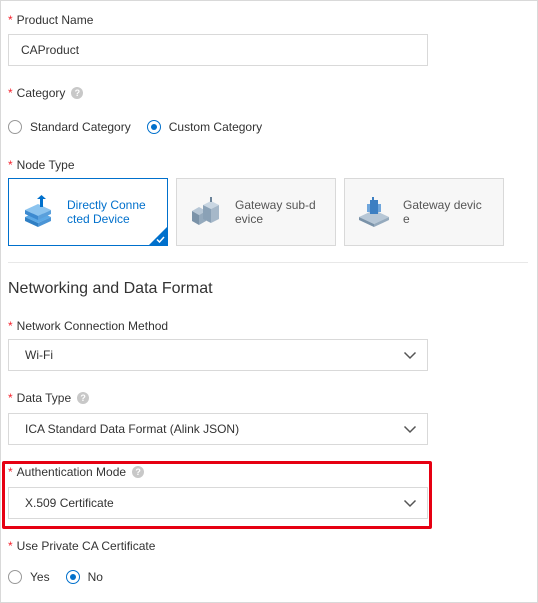 The image size is (538, 603). I want to click on node-type-card-gateway: Gateway device, so click(424, 212).